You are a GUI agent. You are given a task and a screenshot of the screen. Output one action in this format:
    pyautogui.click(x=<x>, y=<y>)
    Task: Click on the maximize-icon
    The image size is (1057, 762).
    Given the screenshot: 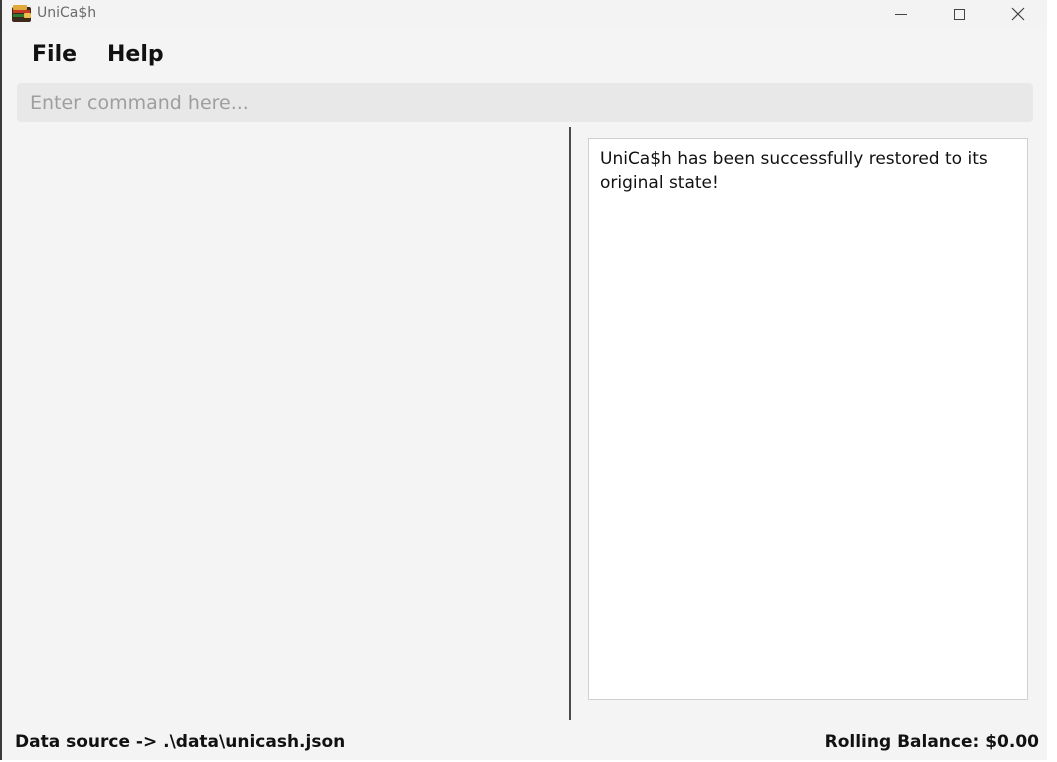 What is the action you would take?
    pyautogui.click(x=959, y=14)
    